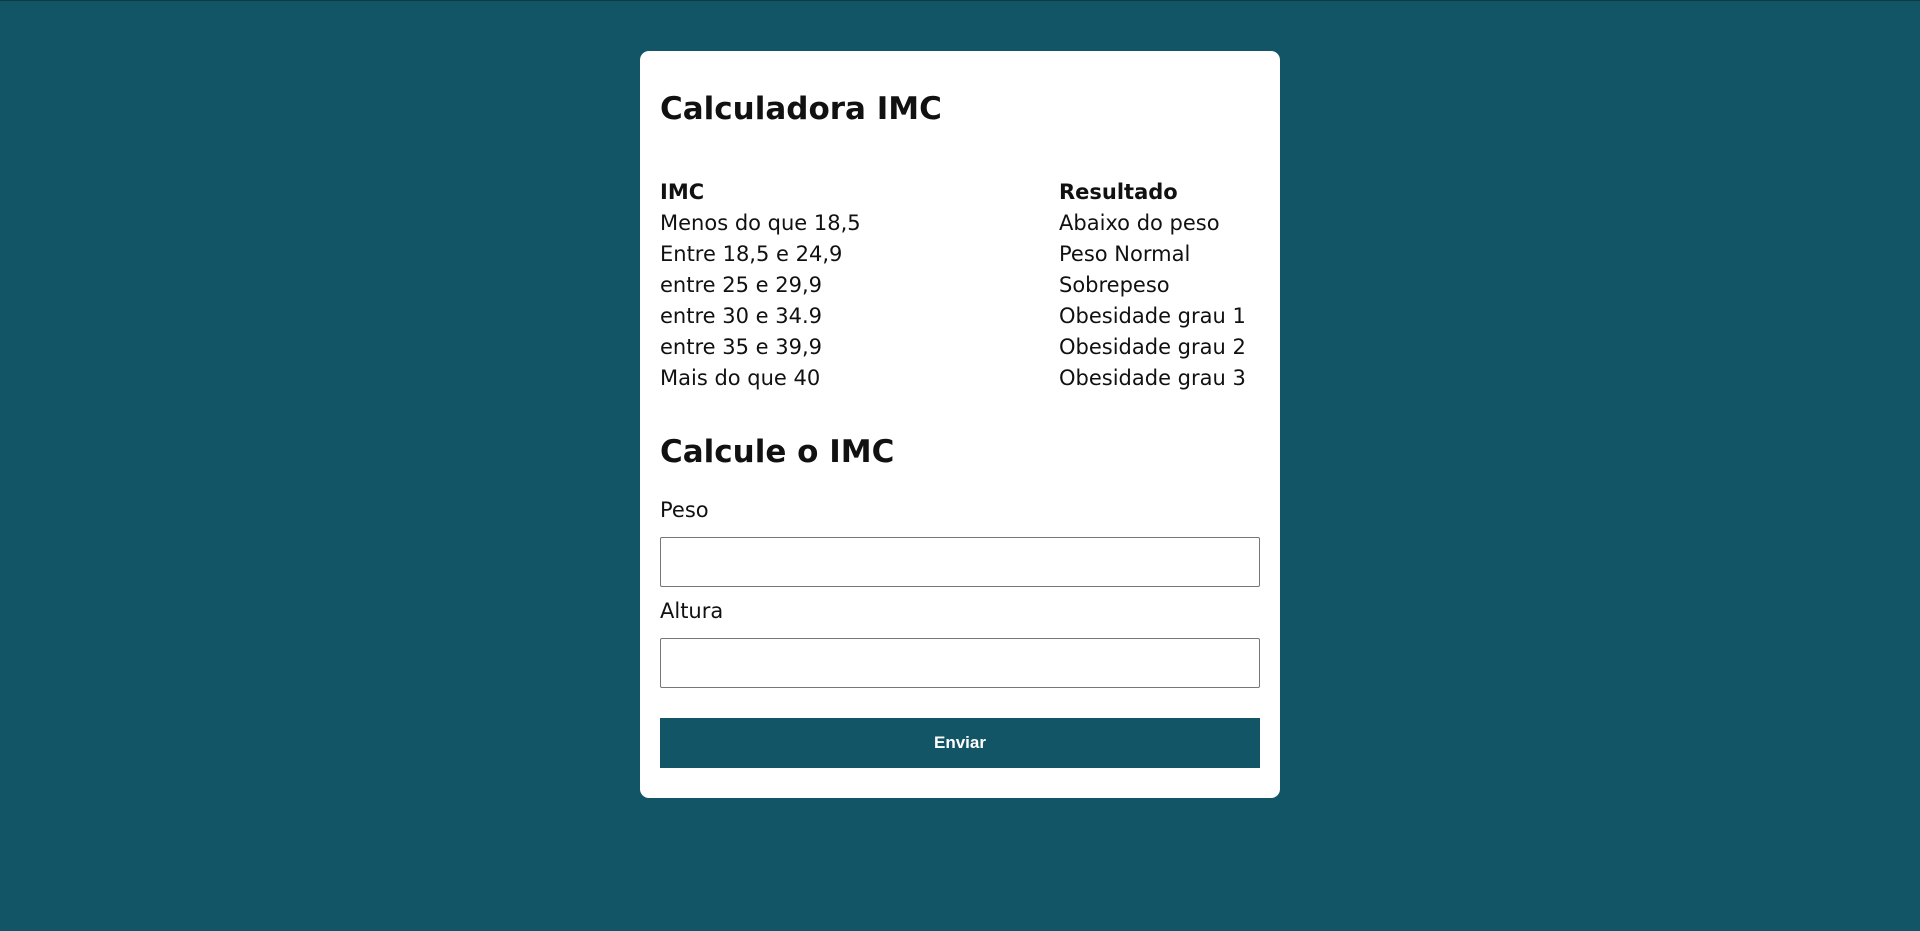 This screenshot has height=931, width=1920. Describe the element at coordinates (960, 222) in the screenshot. I see `table-row: Menos do que 18,5 Abaixo do peso` at that location.